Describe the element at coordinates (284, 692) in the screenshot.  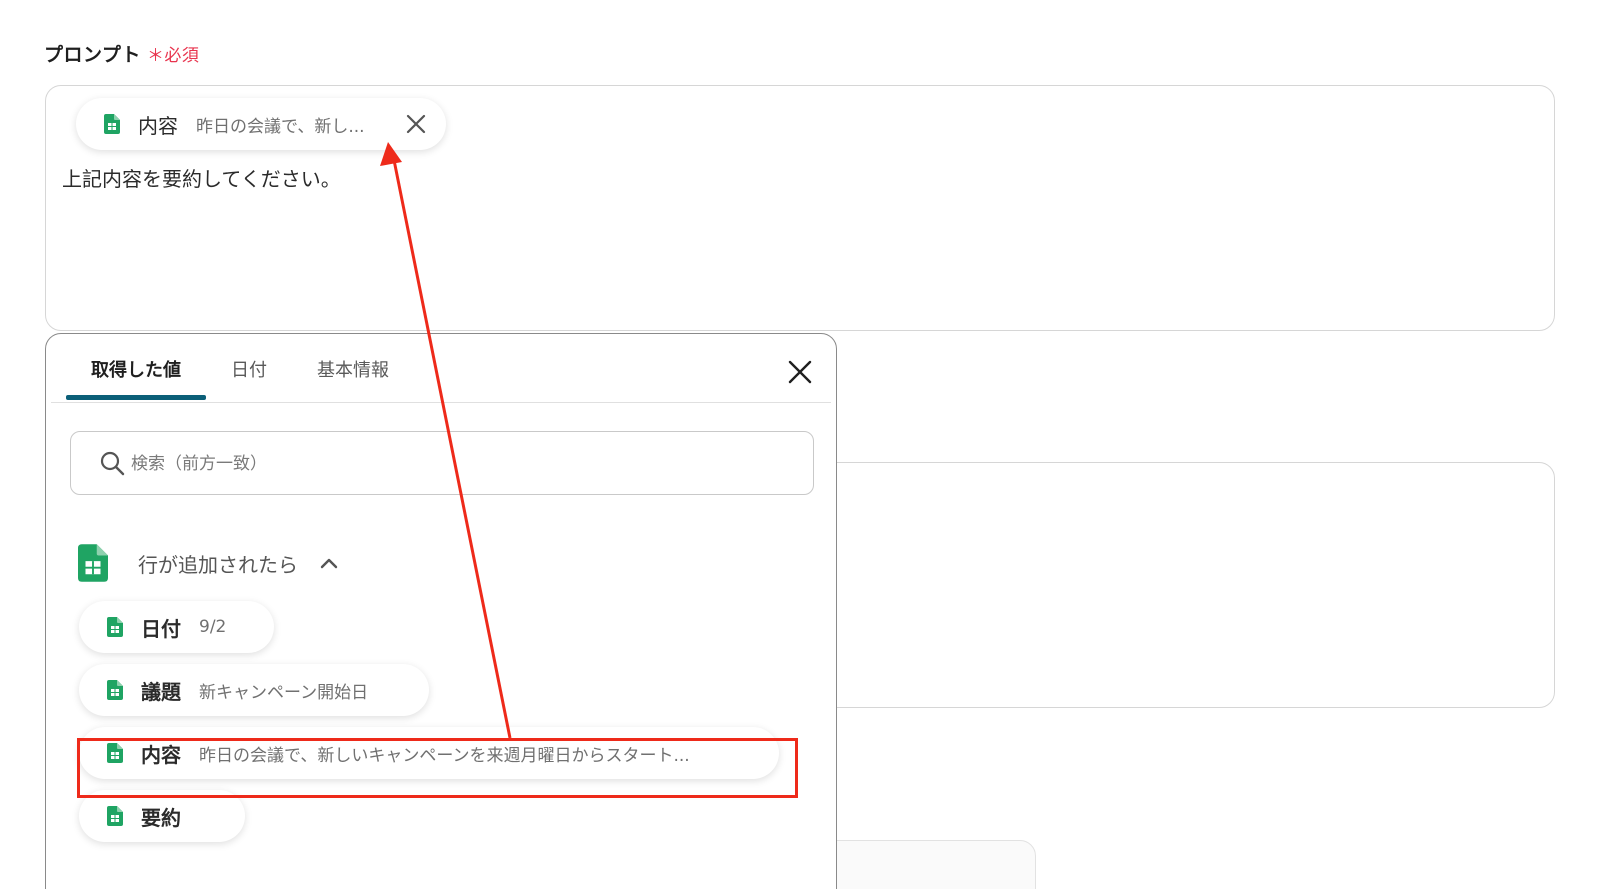
I see `item-value: 新キャンペーン開始日` at that location.